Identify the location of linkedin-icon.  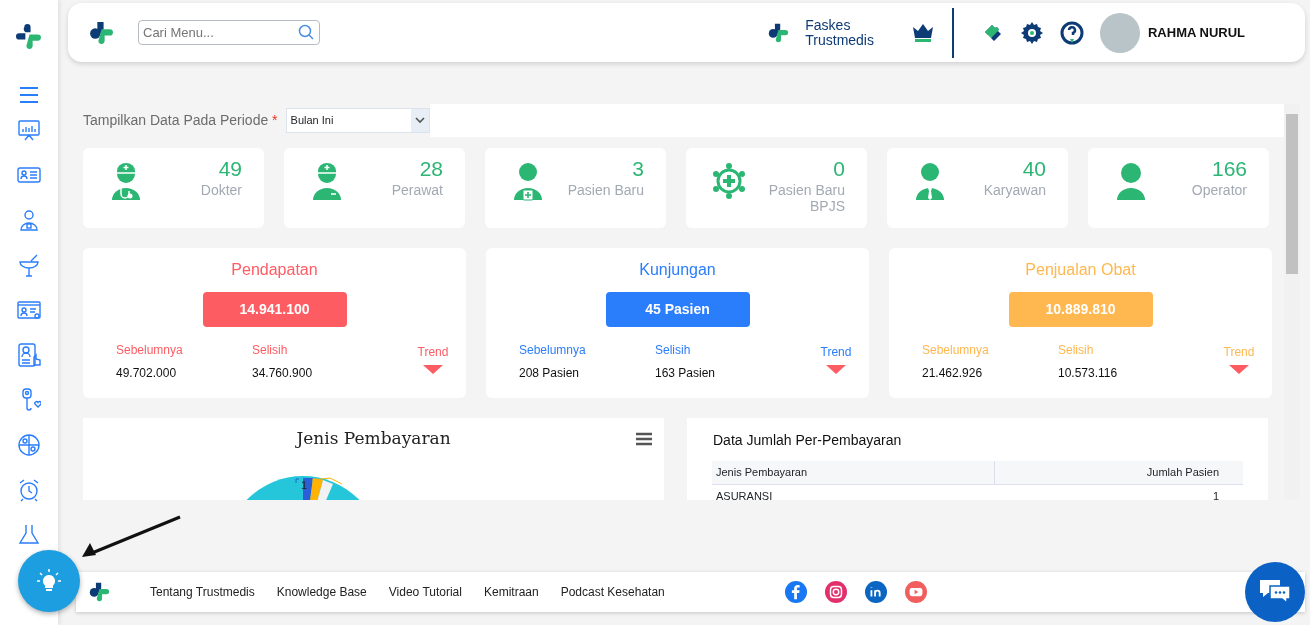
(875, 592).